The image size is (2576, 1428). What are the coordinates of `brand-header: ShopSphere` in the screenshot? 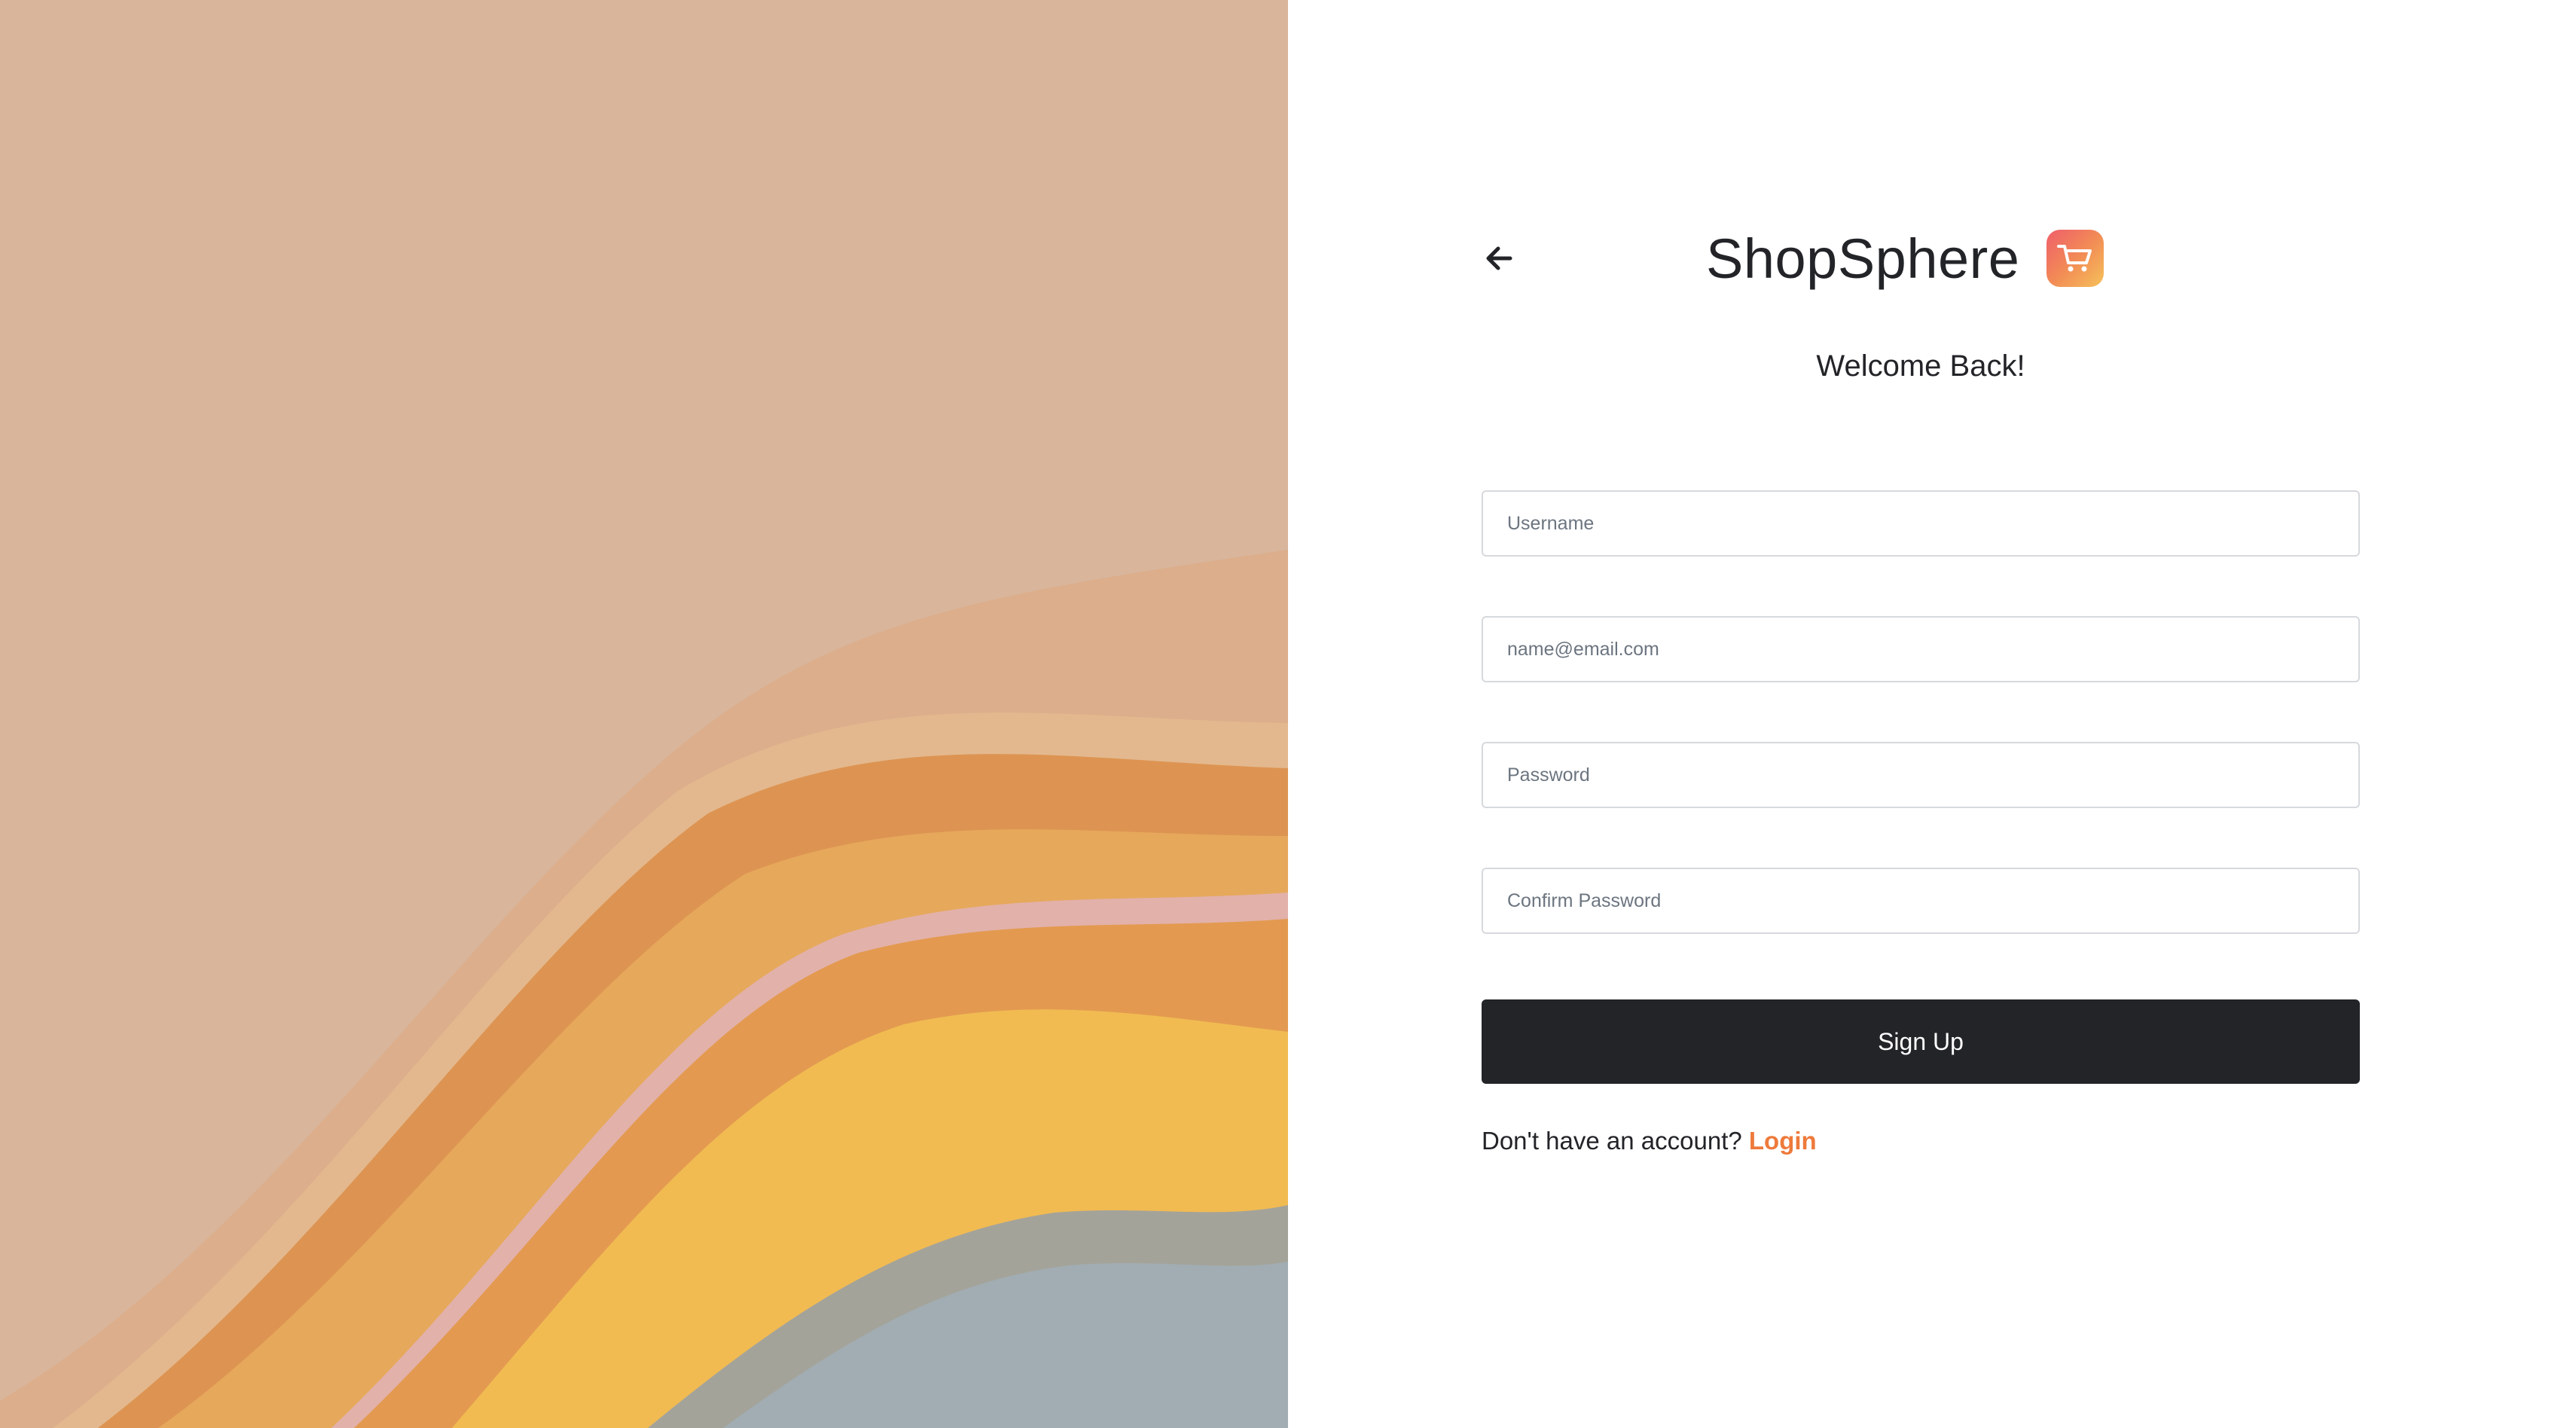 It's located at (1905, 258).